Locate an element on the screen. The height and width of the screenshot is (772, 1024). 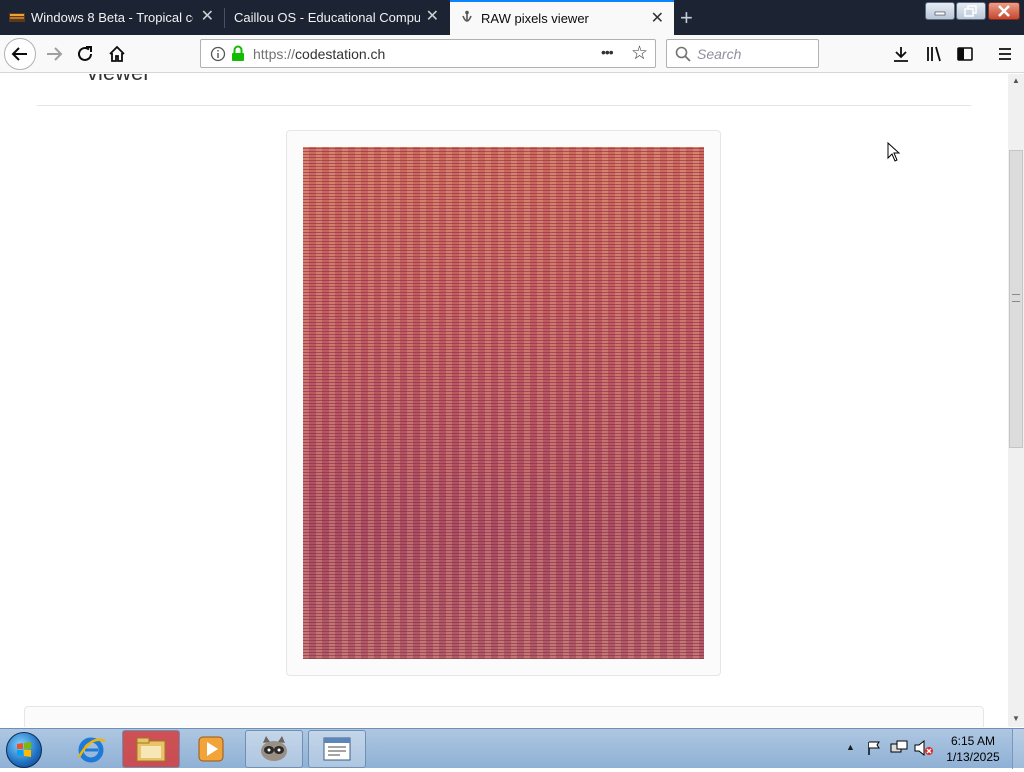
content-panel is located at coordinates (504, 716).